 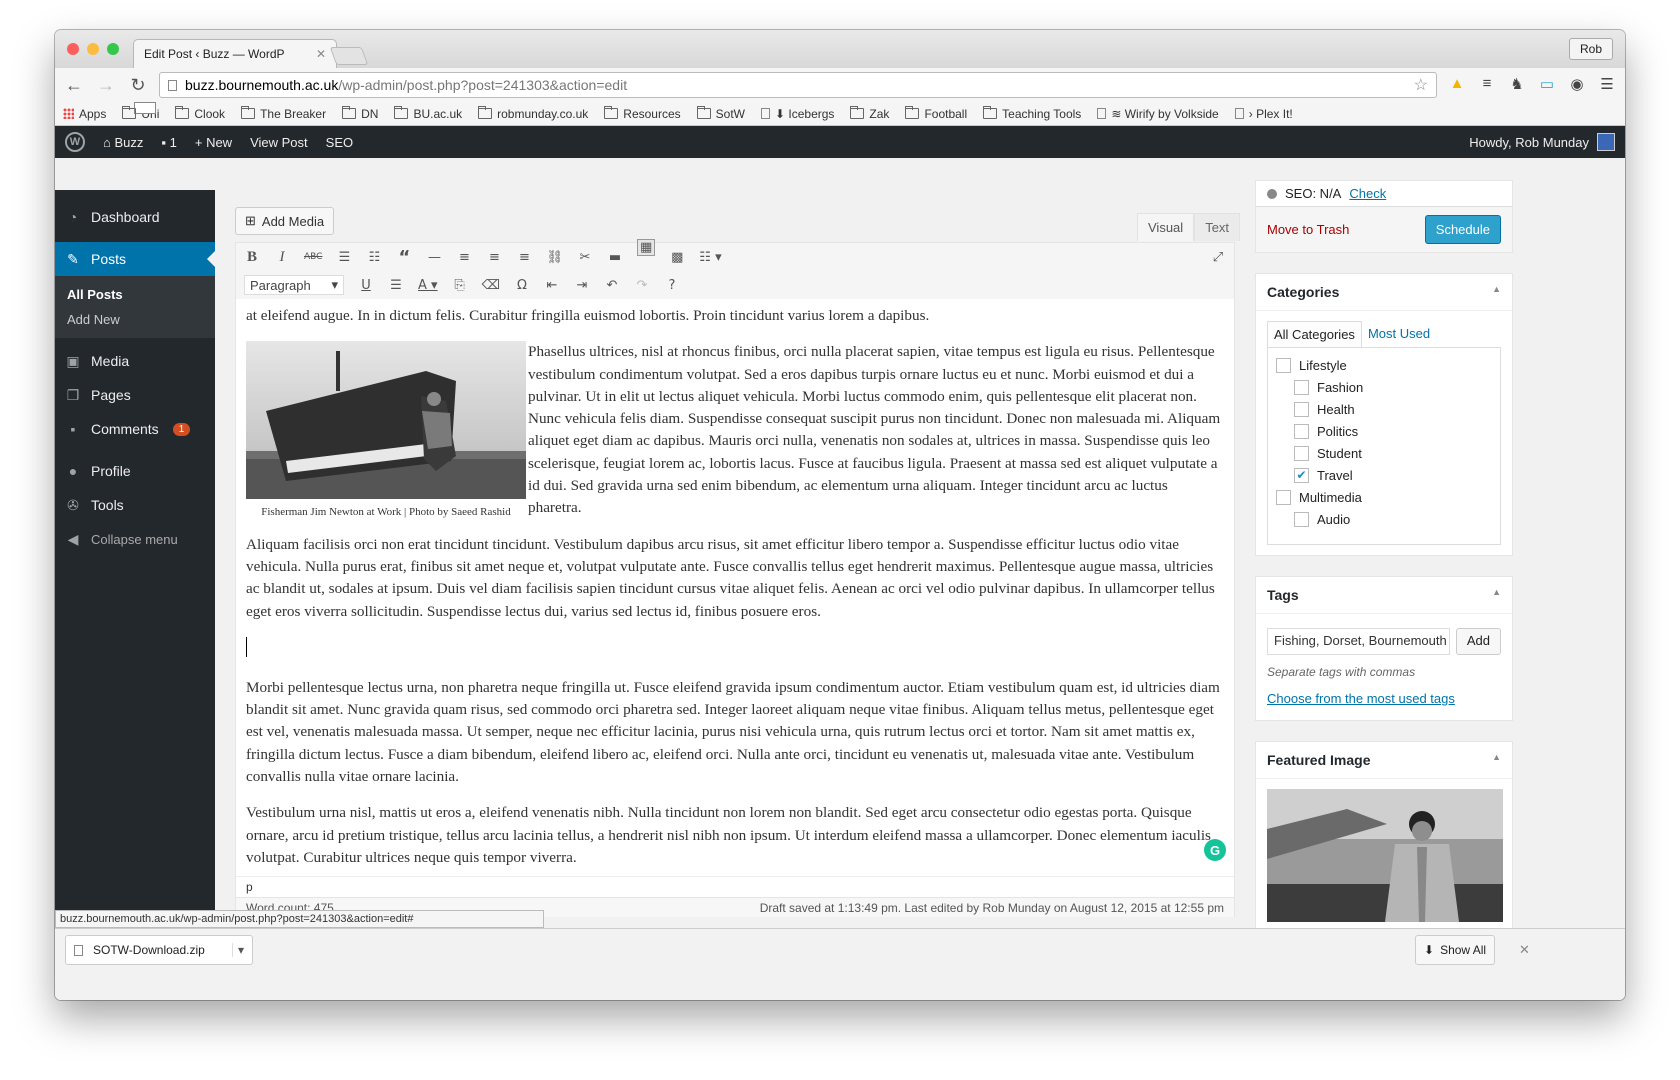 What do you see at coordinates (1542, 142) in the screenshot?
I see `my-account-link: Howdy, Rob Munday` at bounding box center [1542, 142].